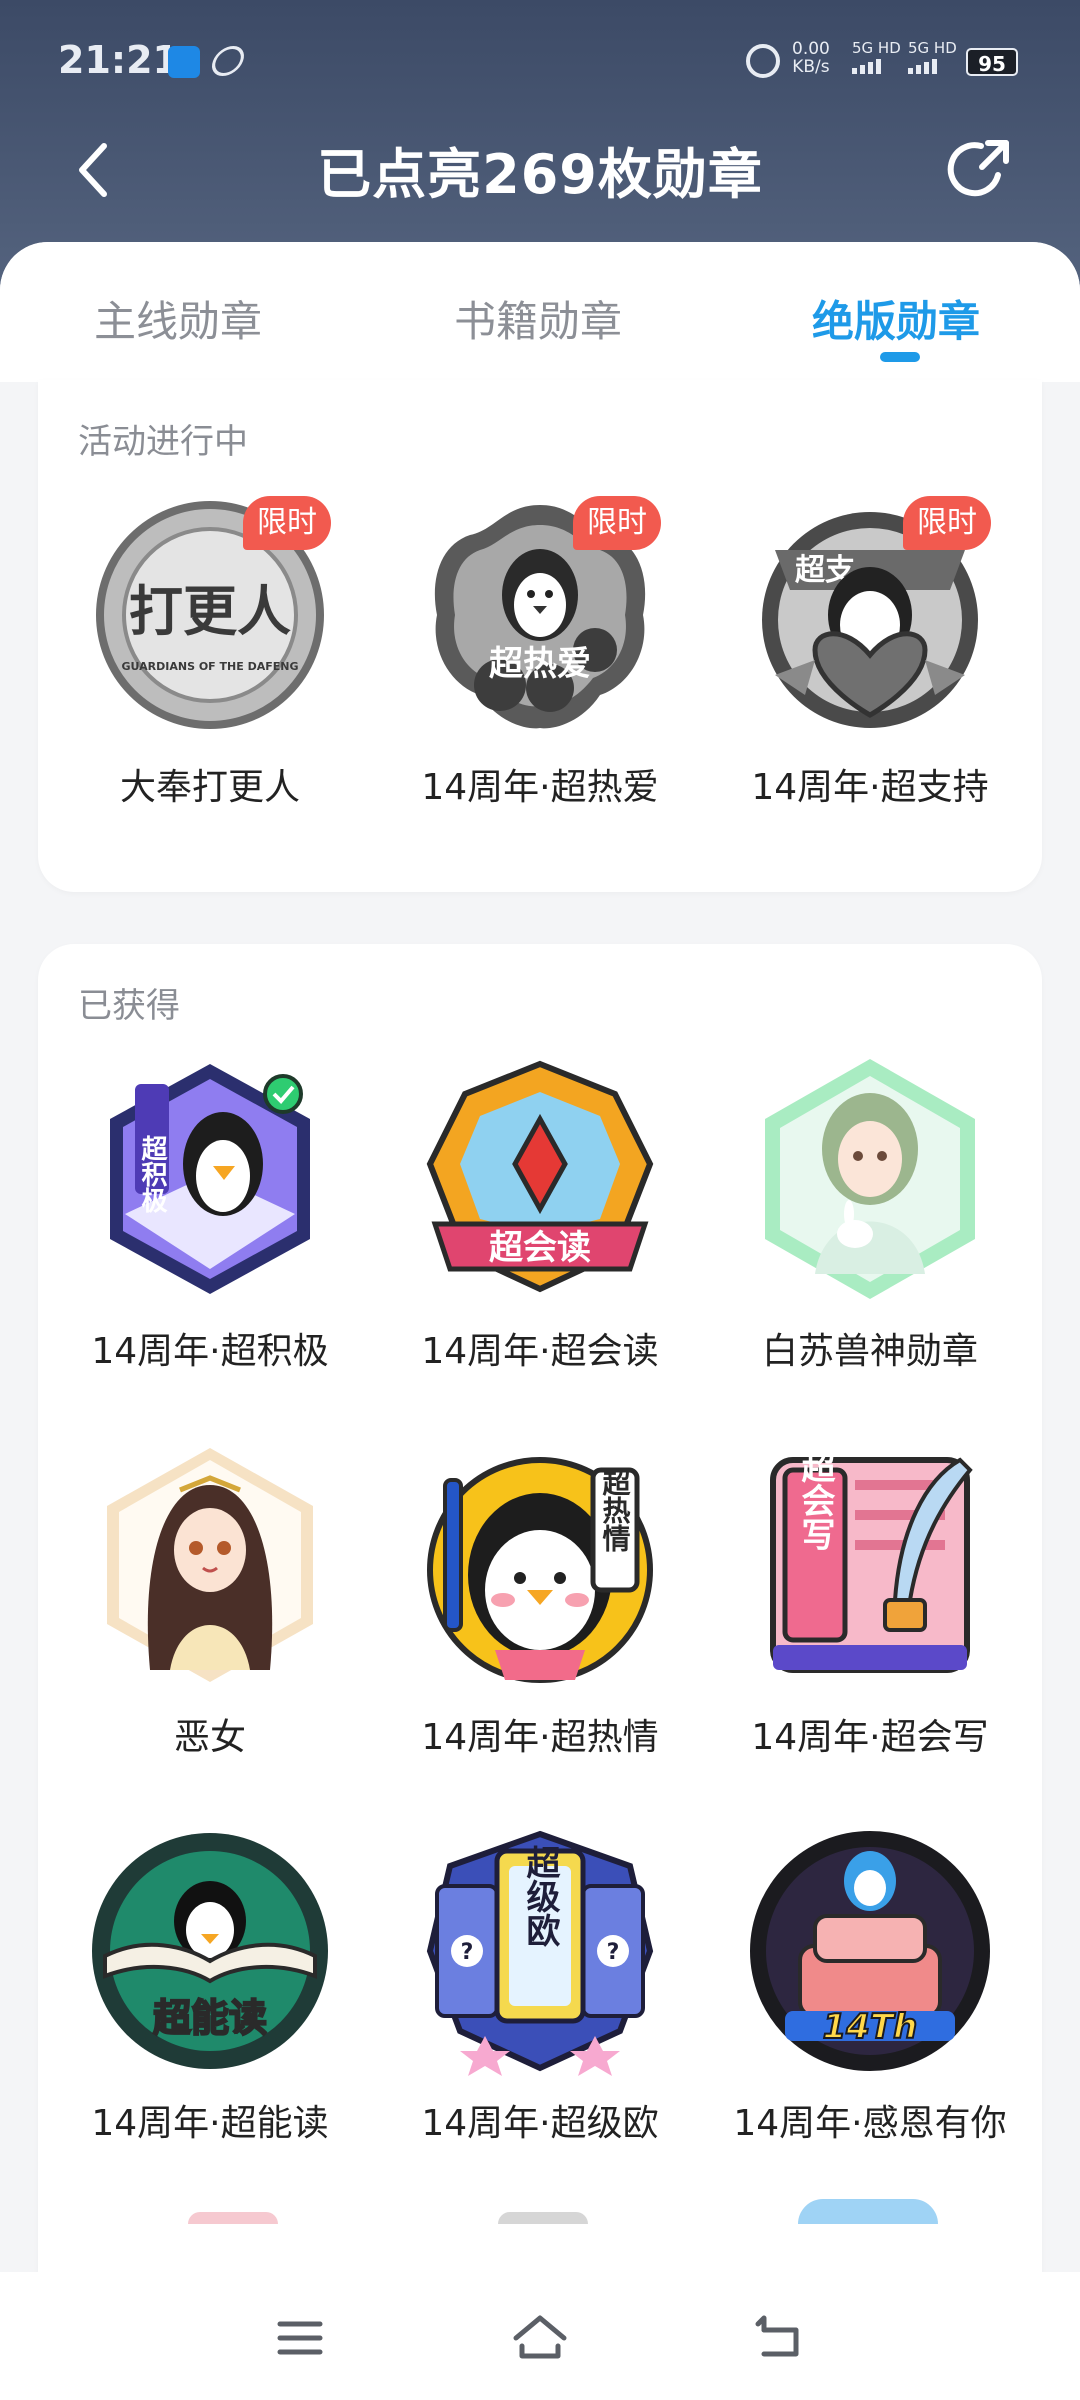  I want to click on system-nav-bar, so click(540, 2336).